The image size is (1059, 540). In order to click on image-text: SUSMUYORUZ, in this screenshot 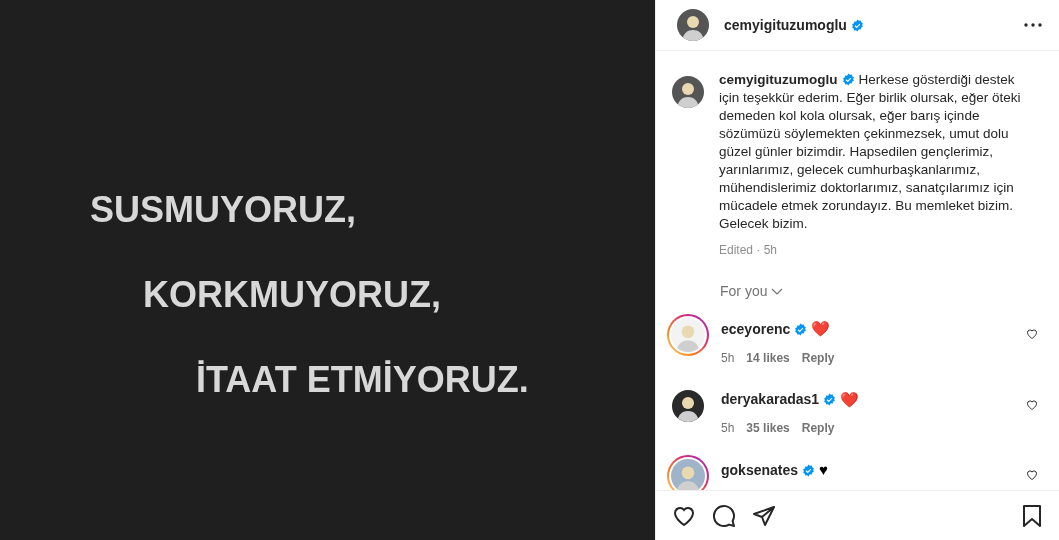, I will do `click(223, 210)`.